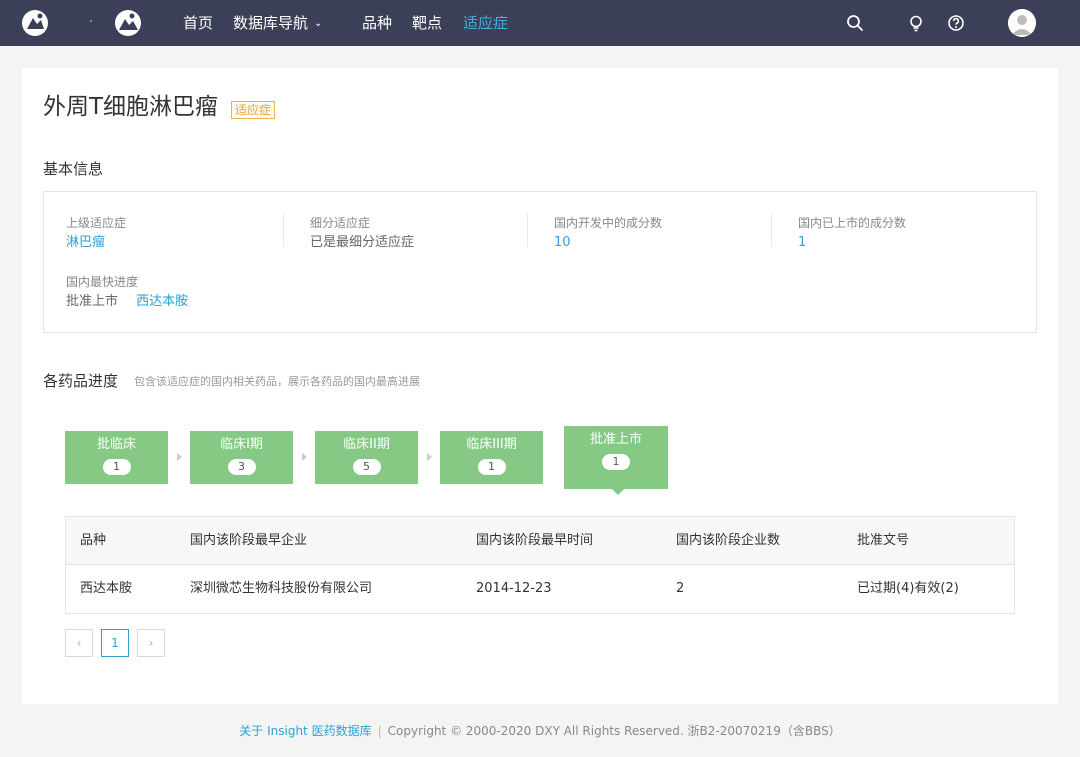  I want to click on info-parent-indication: 上级适应症 淋巴瘤, so click(96, 233).